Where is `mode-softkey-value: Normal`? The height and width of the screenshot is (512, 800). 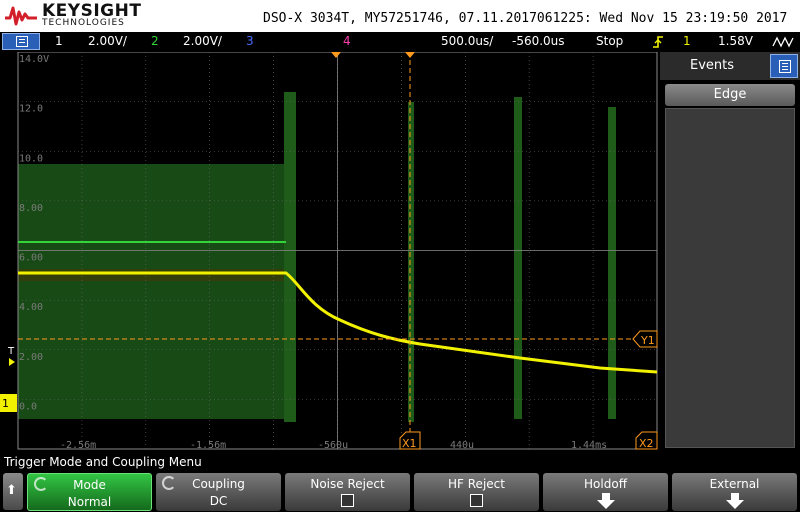
mode-softkey-value: Normal is located at coordinates (89, 502).